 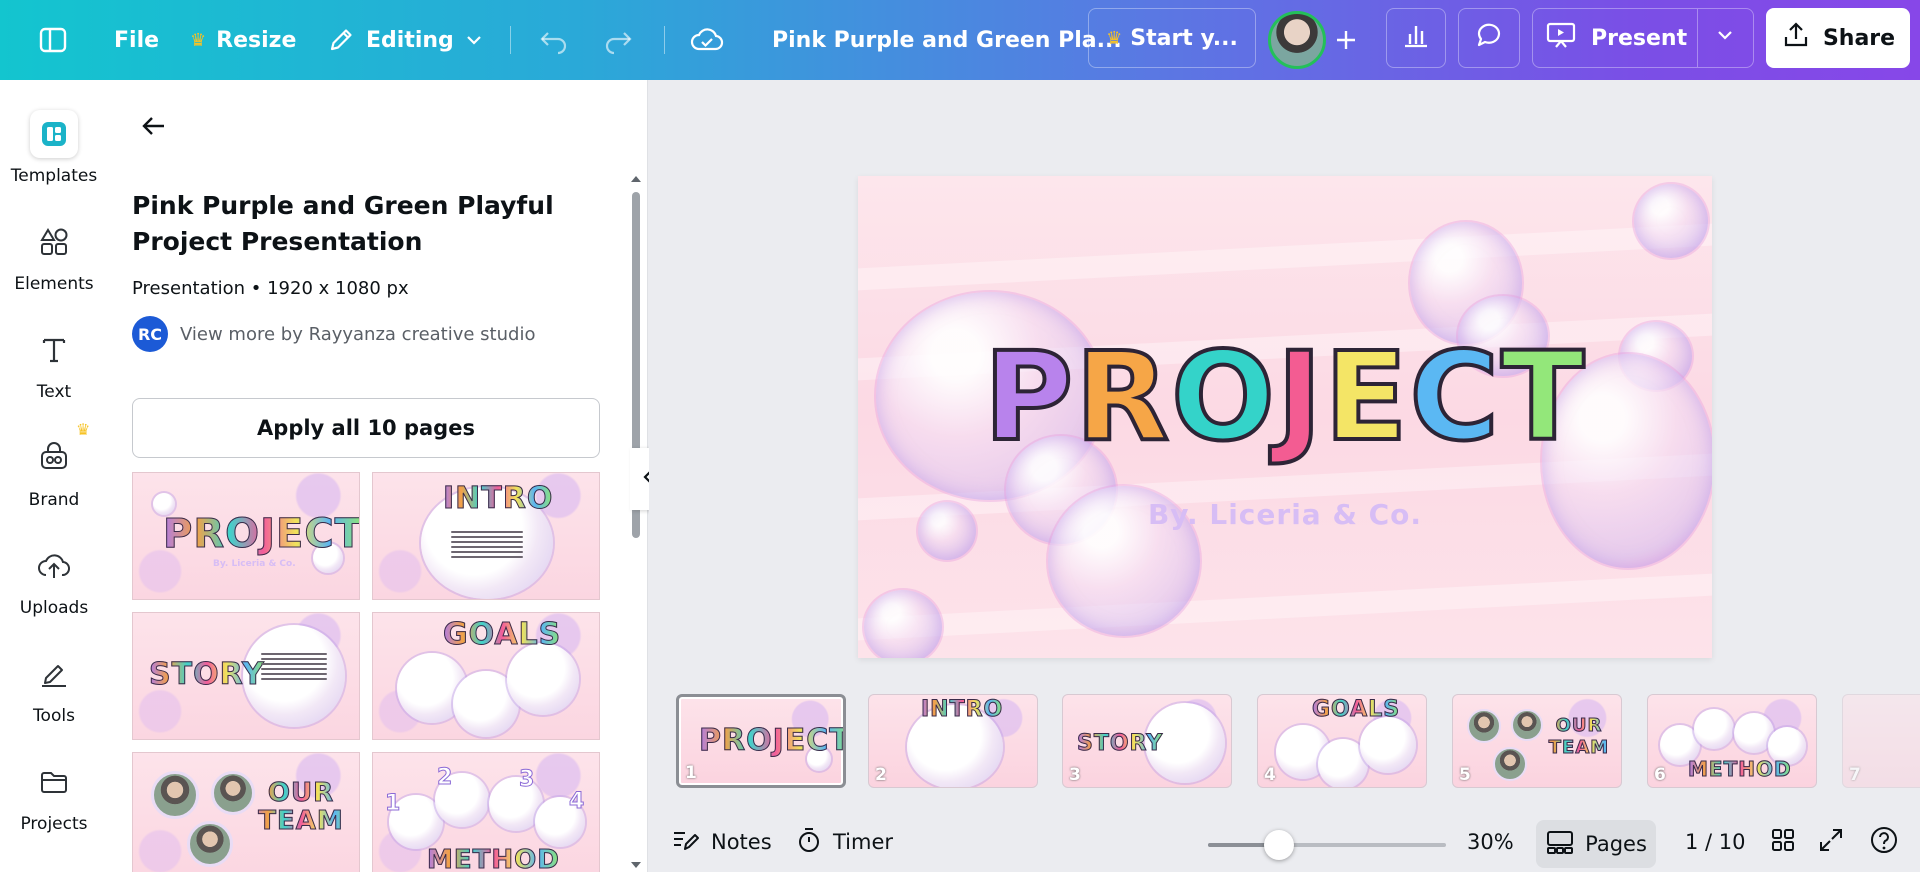 I want to click on zoom-percentage: 30%, so click(x=1490, y=842).